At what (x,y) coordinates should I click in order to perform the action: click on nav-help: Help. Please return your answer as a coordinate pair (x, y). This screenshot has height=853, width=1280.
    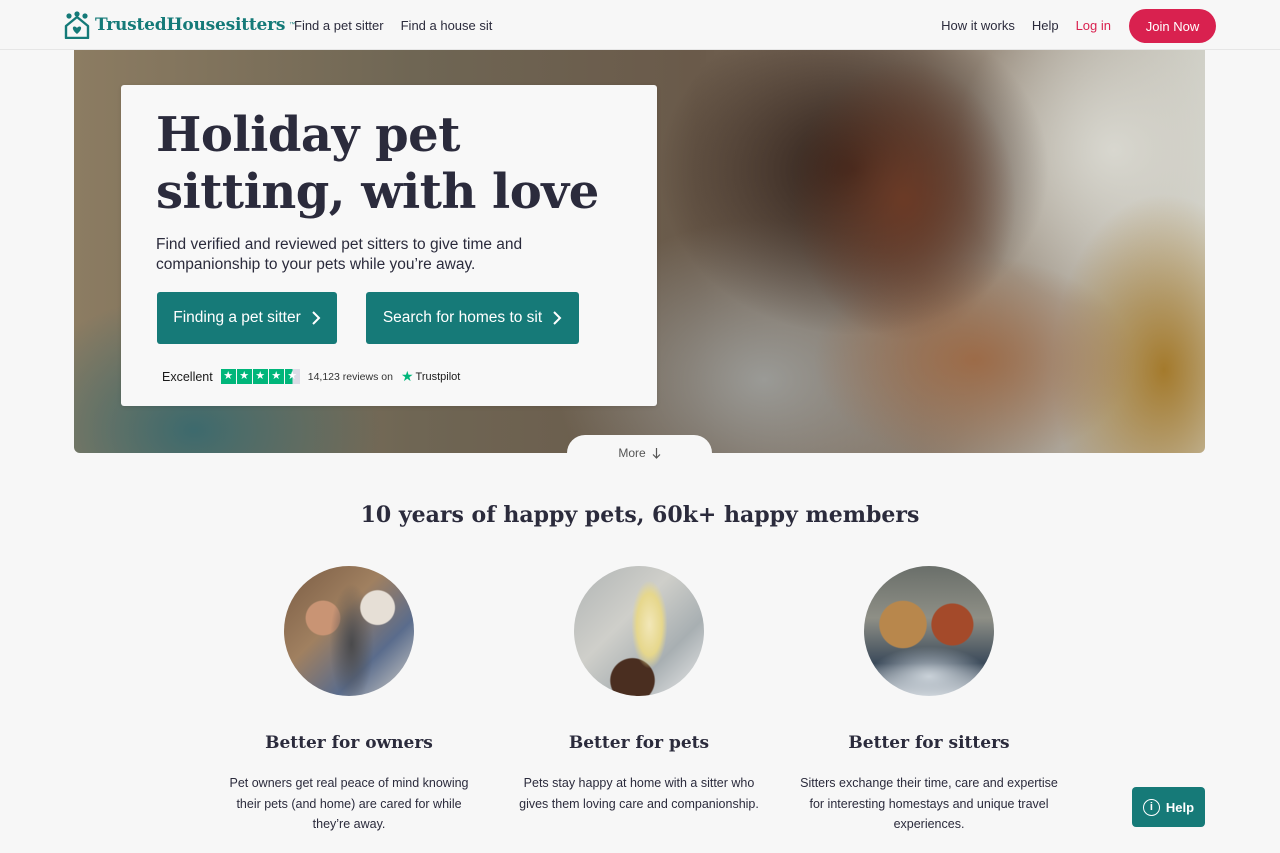
    Looking at the image, I should click on (1045, 25).